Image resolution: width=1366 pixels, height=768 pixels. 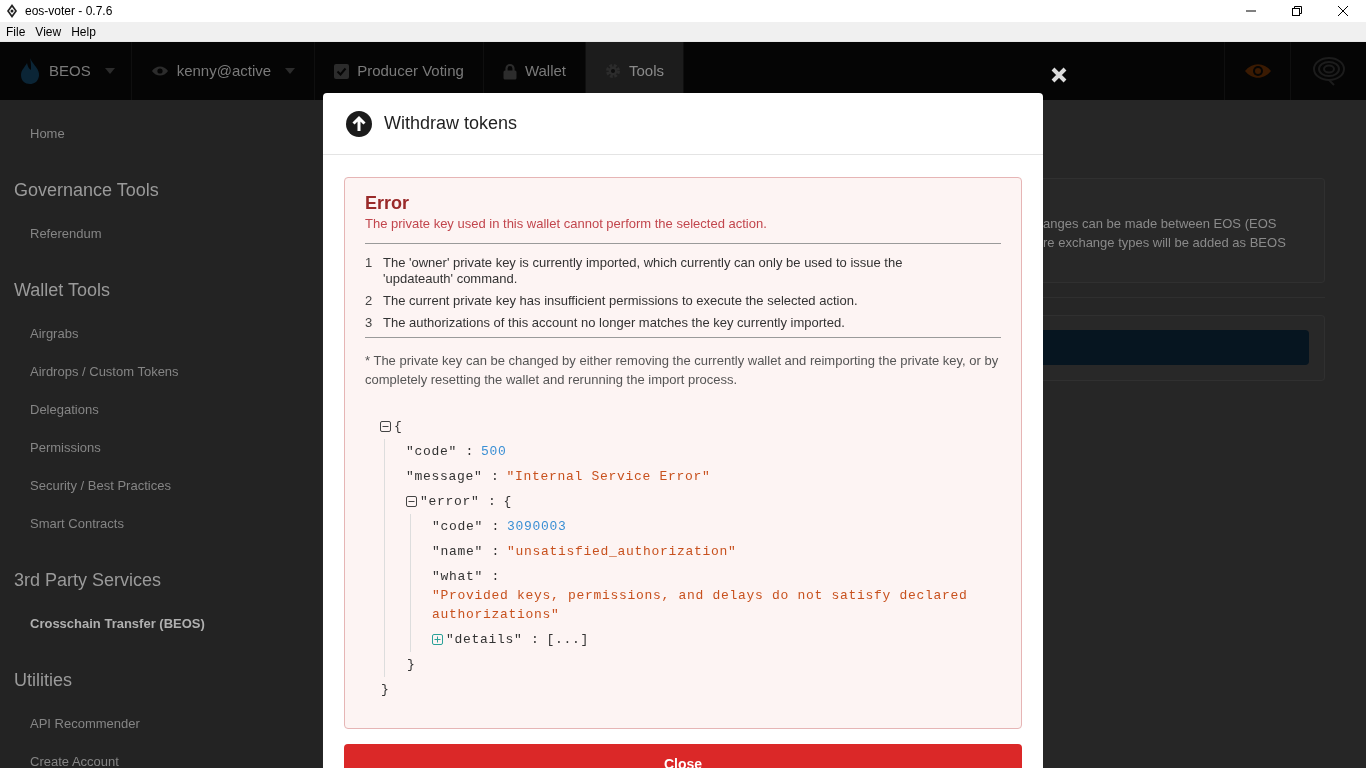 What do you see at coordinates (43, 680) in the screenshot?
I see `section-heading: Utilities` at bounding box center [43, 680].